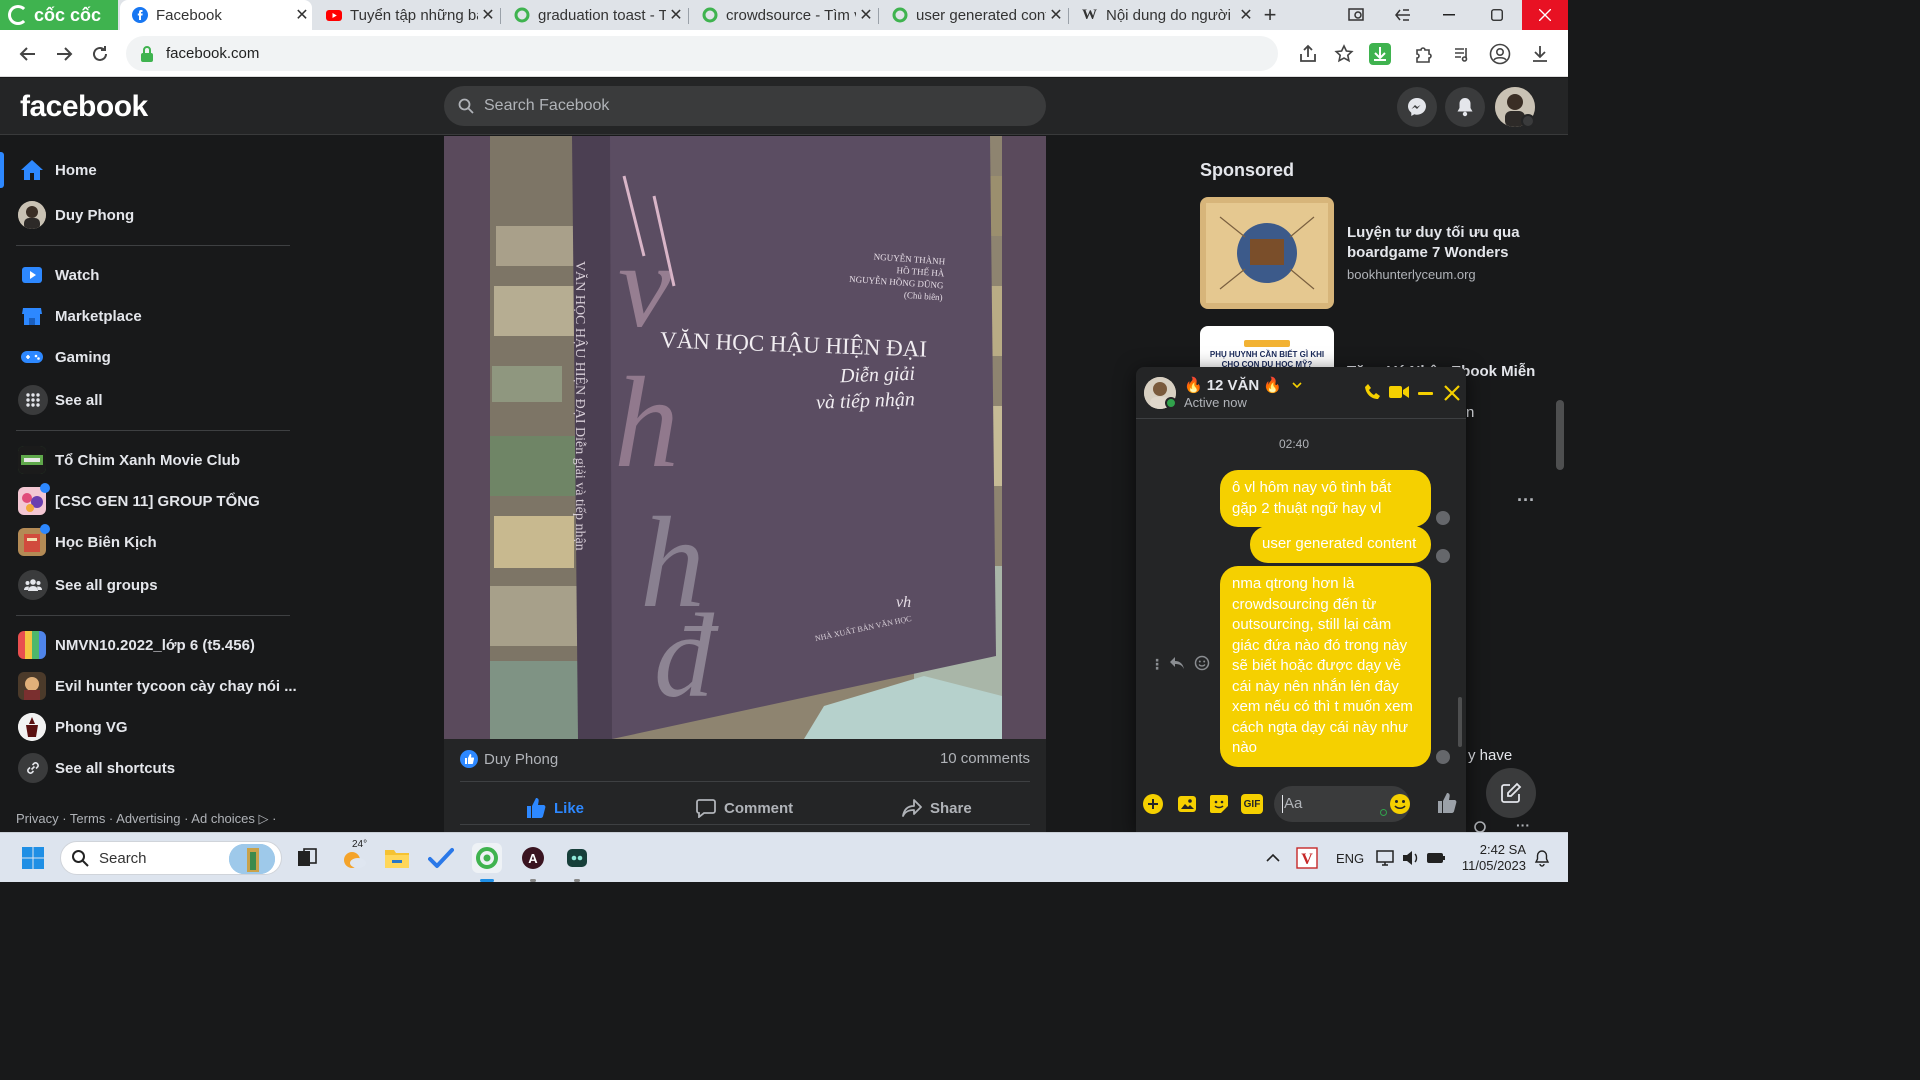  What do you see at coordinates (1386, 858) in the screenshot?
I see `network-icon` at bounding box center [1386, 858].